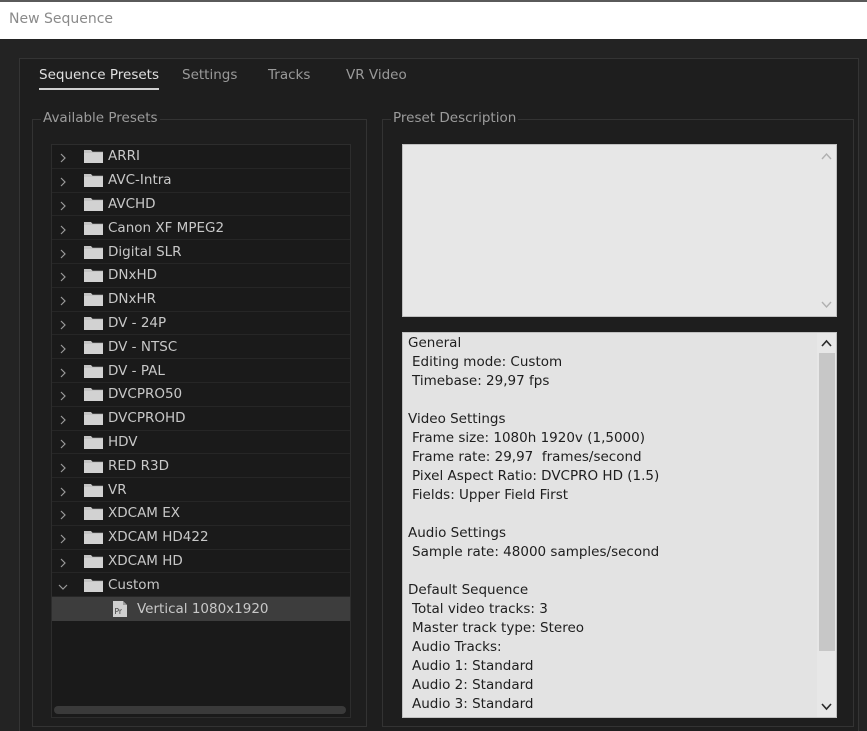  I want to click on preset-folder-label: DV - NTSC, so click(143, 346).